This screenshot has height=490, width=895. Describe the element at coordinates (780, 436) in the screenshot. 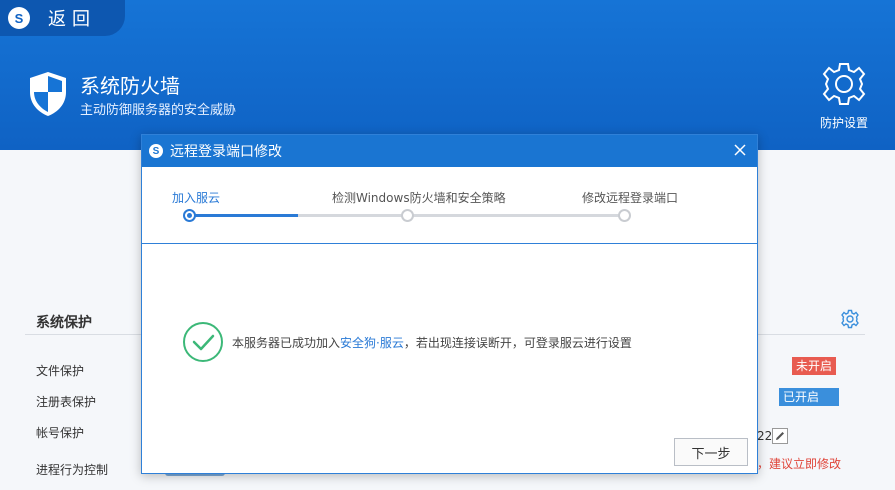

I see `edit-icon` at that location.